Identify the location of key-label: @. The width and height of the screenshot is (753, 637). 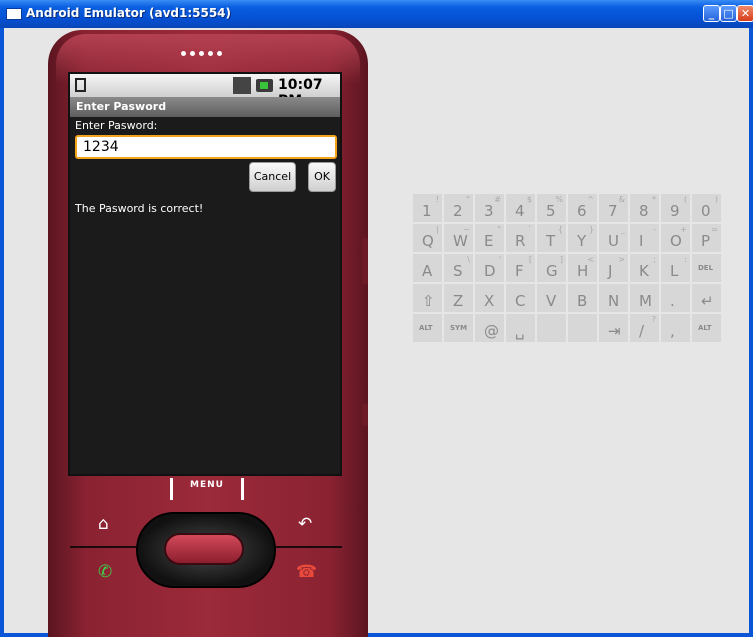
(491, 331).